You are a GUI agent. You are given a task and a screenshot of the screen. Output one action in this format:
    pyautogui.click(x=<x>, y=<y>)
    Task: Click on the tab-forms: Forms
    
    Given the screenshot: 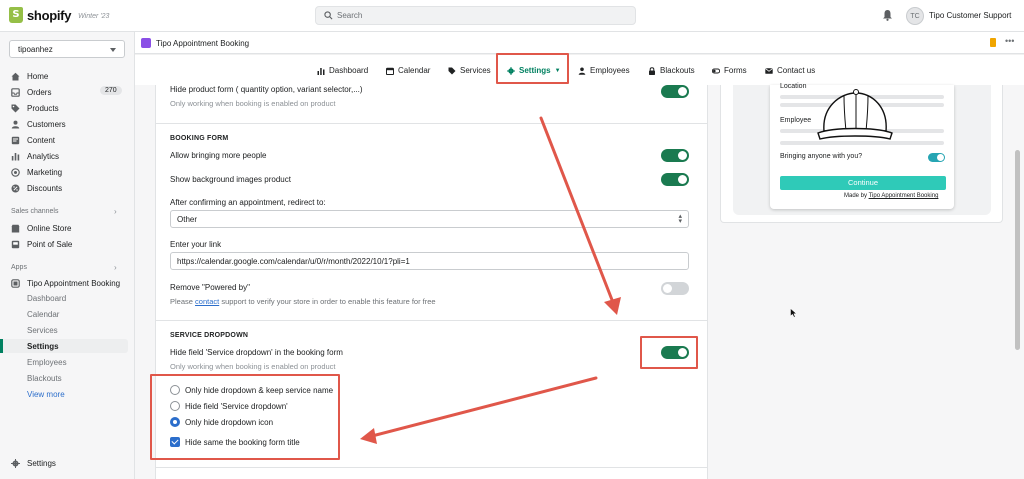 What is the action you would take?
    pyautogui.click(x=729, y=70)
    